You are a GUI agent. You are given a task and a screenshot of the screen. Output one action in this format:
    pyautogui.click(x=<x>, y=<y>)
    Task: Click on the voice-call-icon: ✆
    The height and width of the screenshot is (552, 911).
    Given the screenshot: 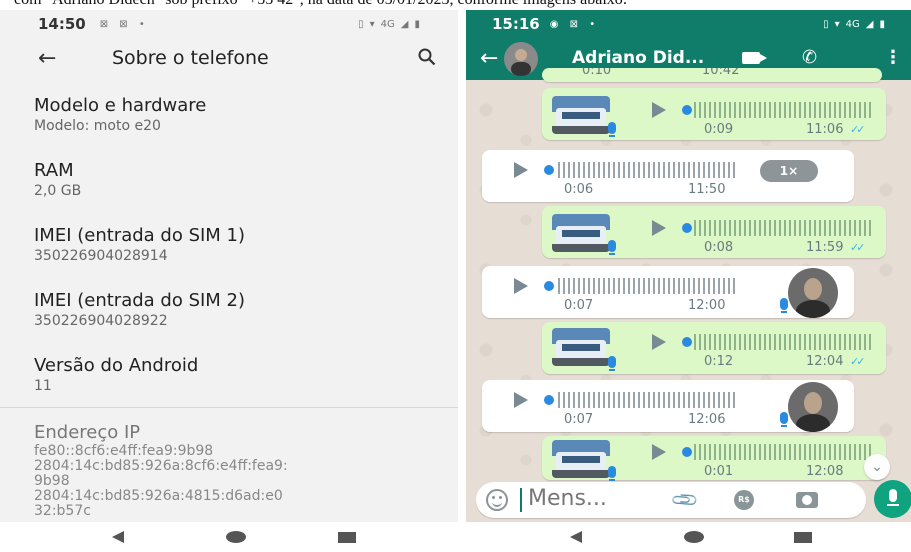 What is the action you would take?
    pyautogui.click(x=809, y=57)
    